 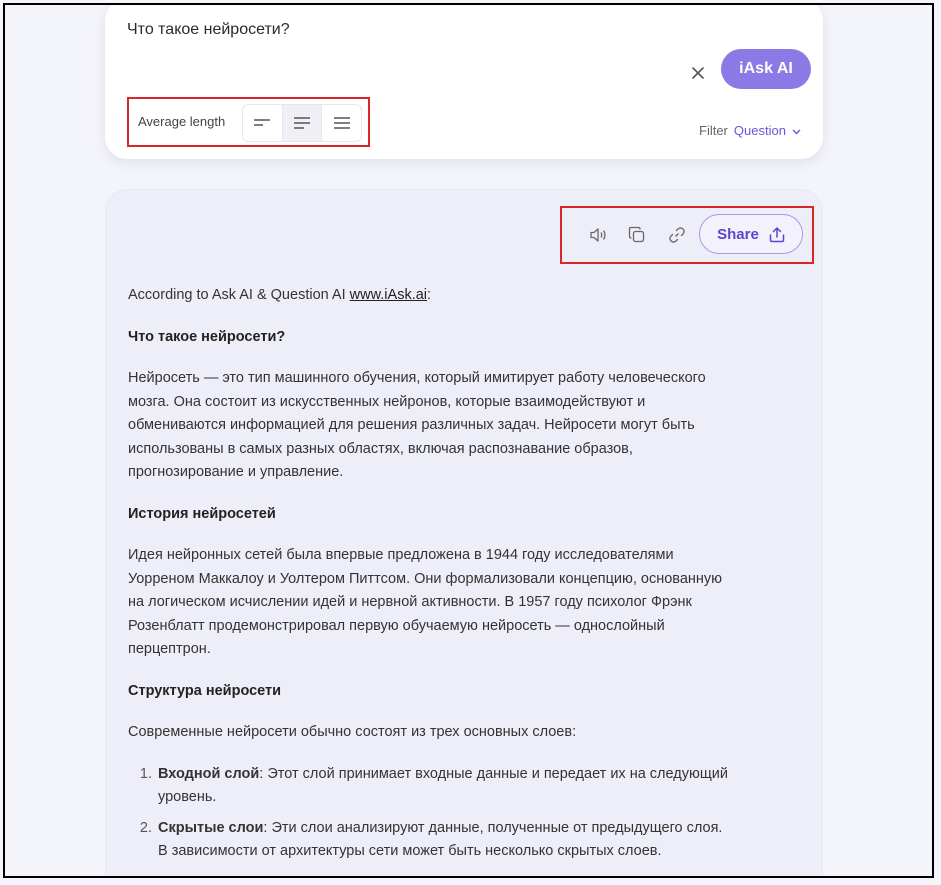 I want to click on ask-ai-button: iAsk AI, so click(x=766, y=69).